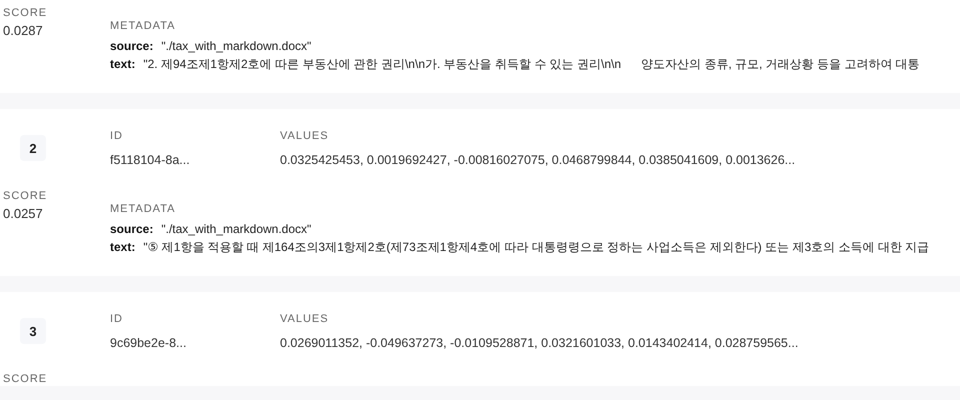  I want to click on score-value: 0.0257, so click(23, 213).